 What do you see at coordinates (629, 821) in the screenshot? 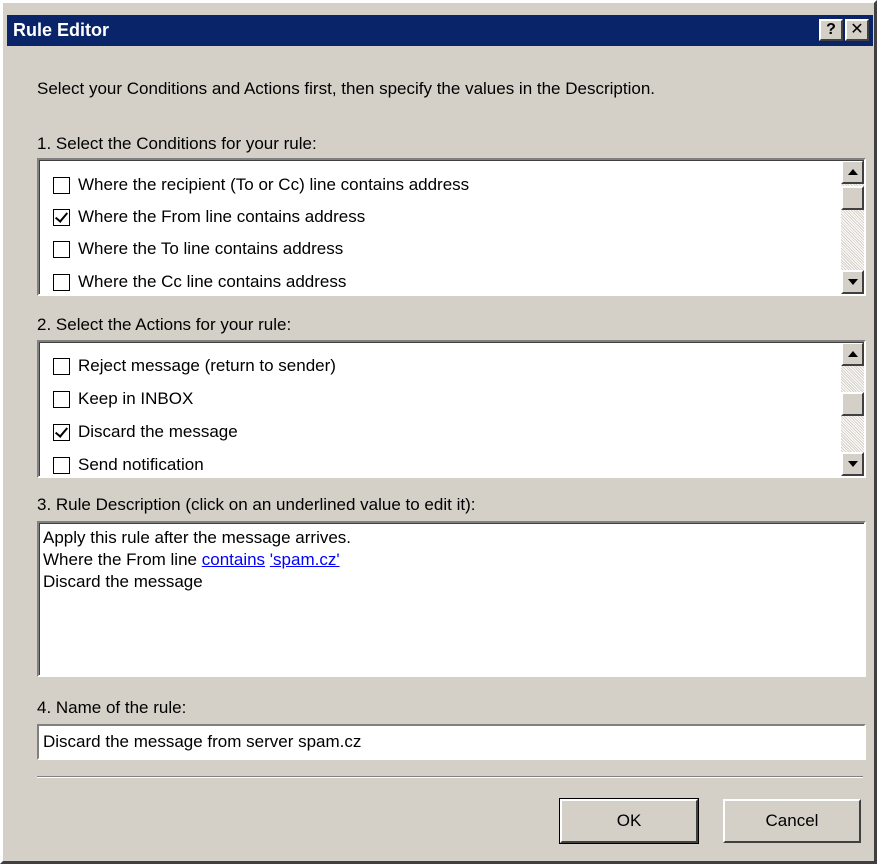
I see `ok-button: OK` at bounding box center [629, 821].